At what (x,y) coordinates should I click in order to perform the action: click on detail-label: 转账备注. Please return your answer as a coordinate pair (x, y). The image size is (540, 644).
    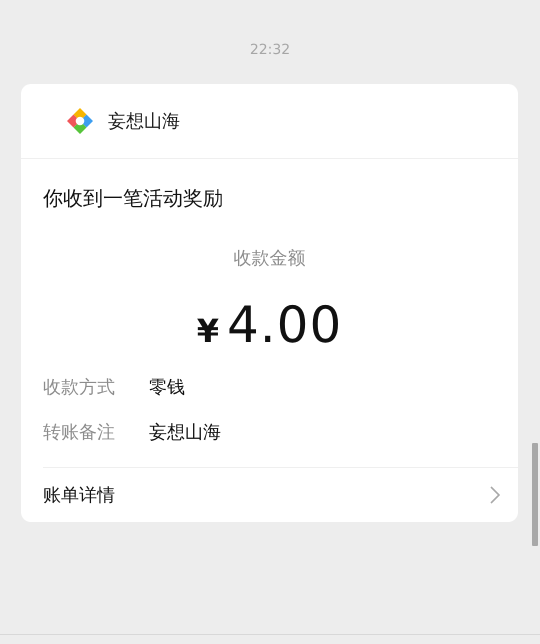
    Looking at the image, I should click on (79, 433).